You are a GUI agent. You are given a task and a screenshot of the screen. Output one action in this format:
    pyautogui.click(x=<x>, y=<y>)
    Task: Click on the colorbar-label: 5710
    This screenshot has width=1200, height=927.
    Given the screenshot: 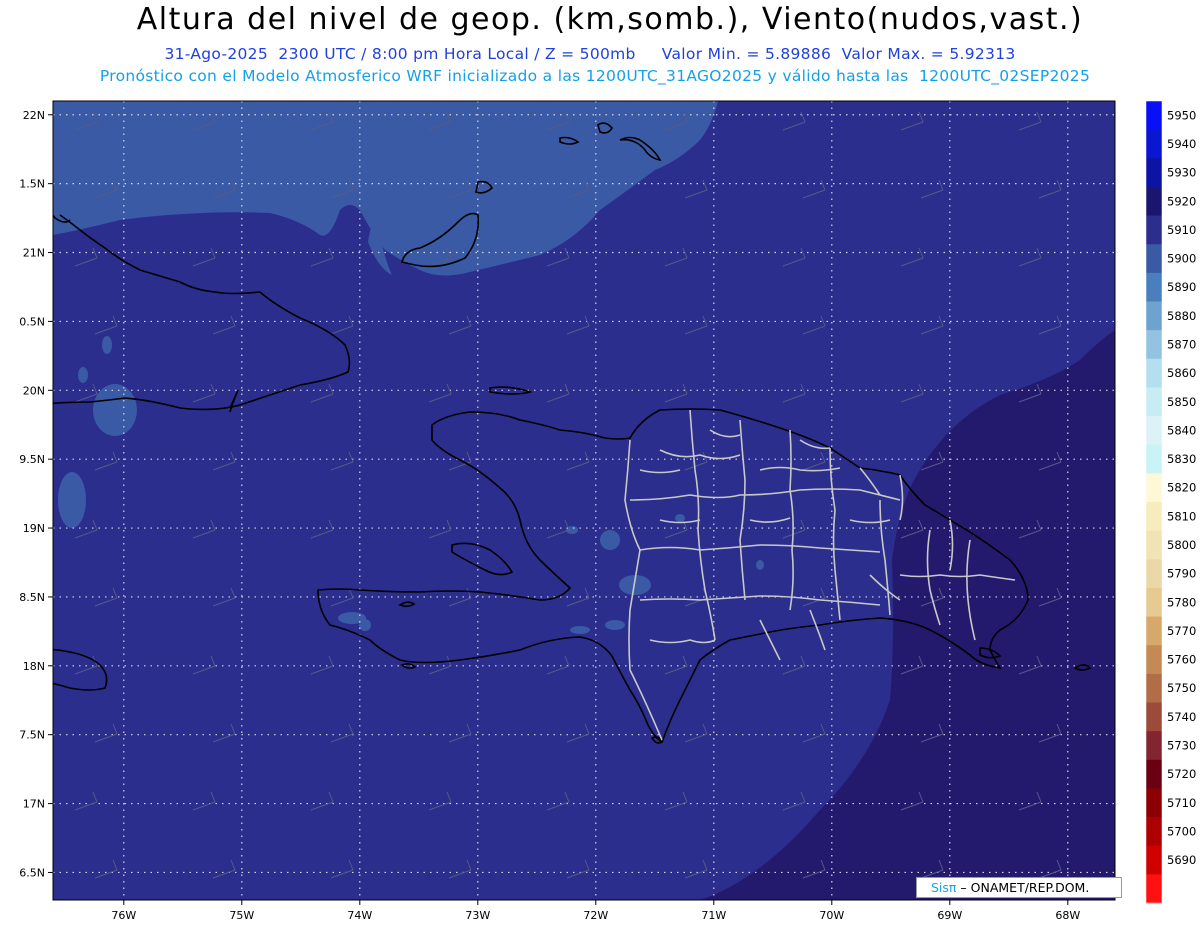 What is the action you would take?
    pyautogui.click(x=1181, y=803)
    